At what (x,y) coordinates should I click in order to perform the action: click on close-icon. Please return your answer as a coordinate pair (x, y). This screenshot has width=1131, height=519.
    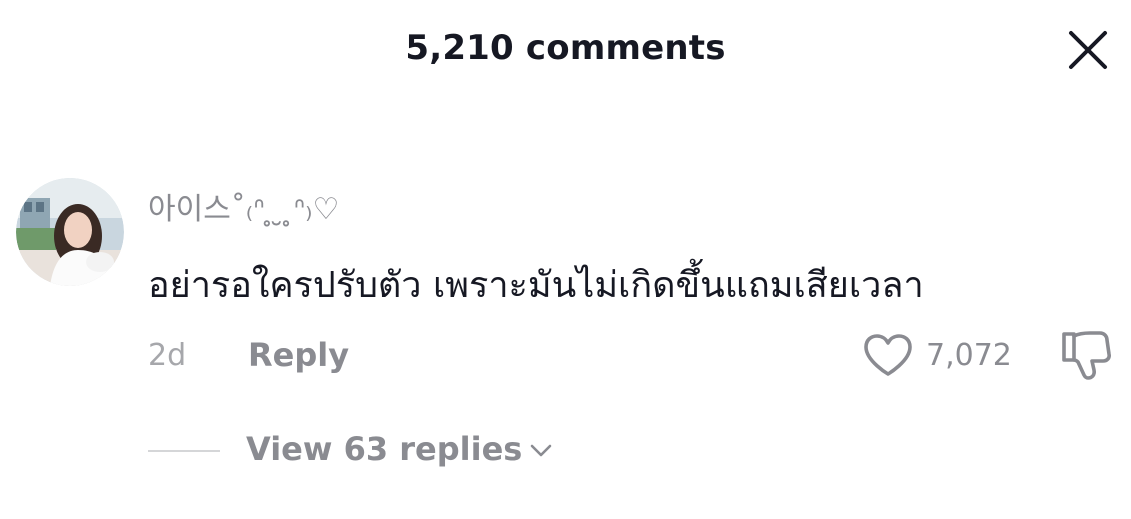
    Looking at the image, I should click on (1088, 50).